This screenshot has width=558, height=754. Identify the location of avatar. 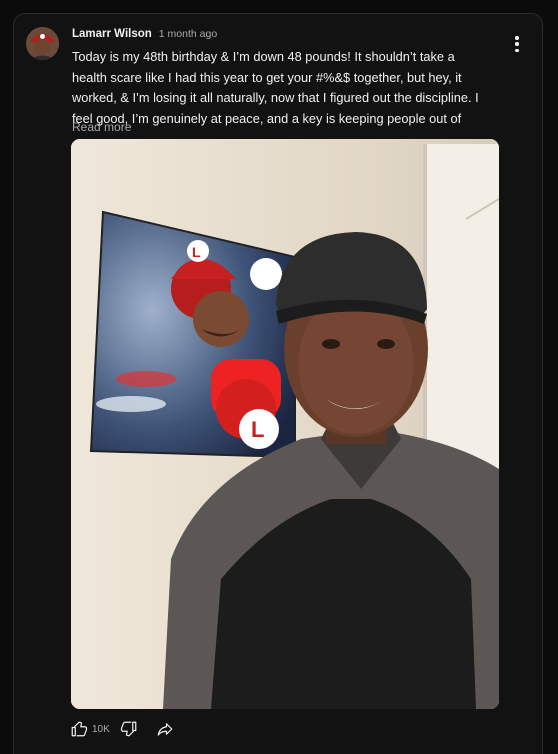
(42, 43).